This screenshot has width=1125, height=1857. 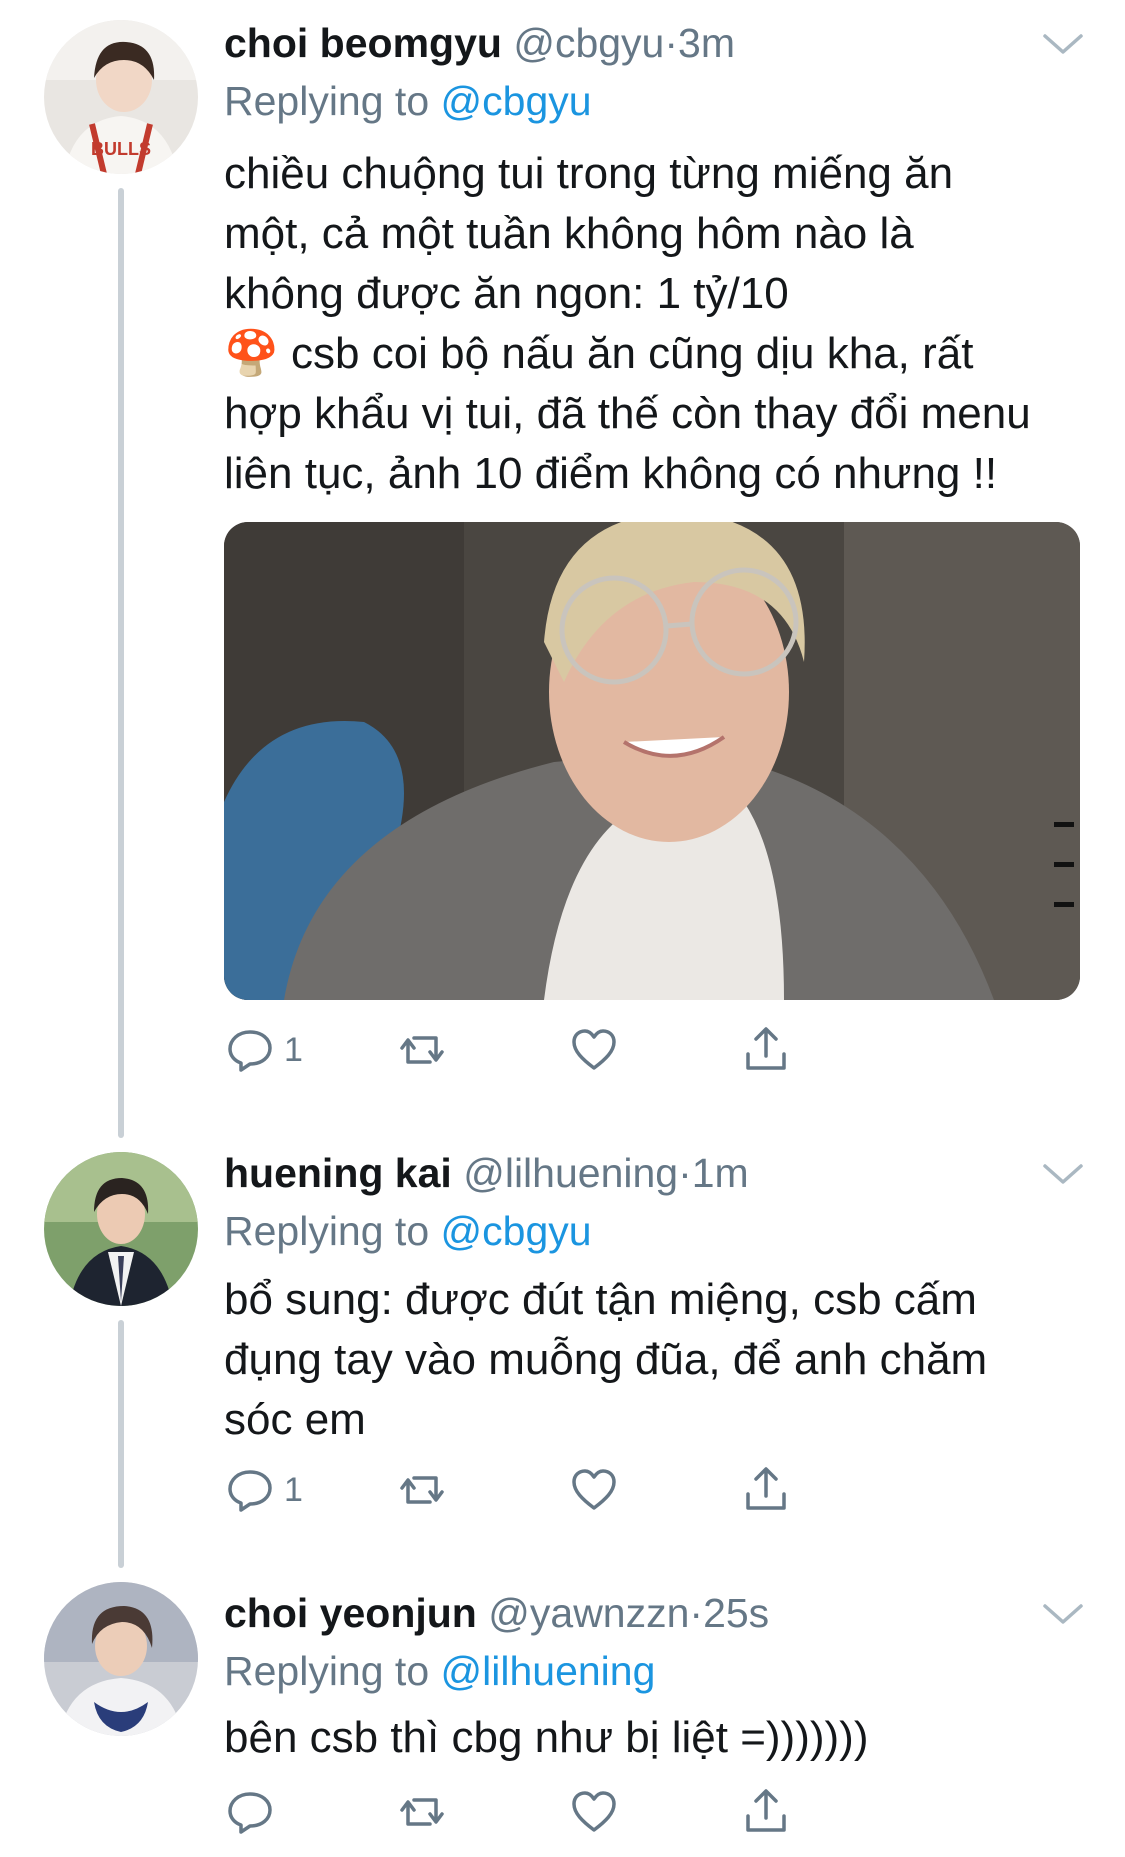 I want to click on tweet-text: bên csb thì cbg như bị liệt =))))))), so click(x=546, y=1737).